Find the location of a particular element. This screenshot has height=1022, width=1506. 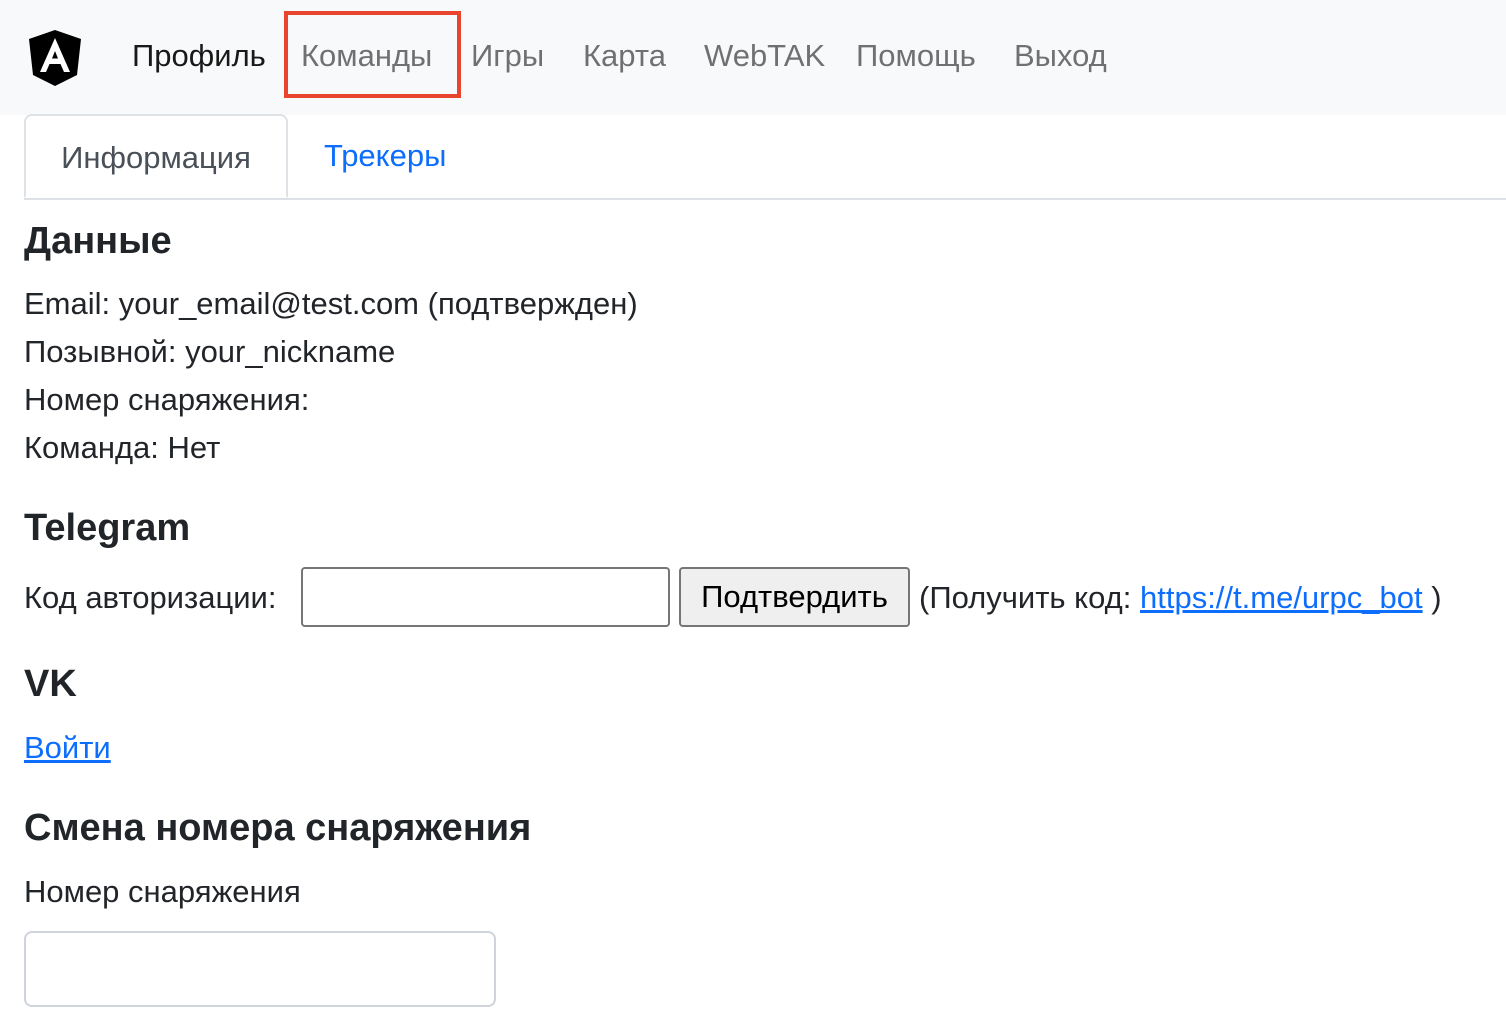

vk-section-title: VK is located at coordinates (50, 684).